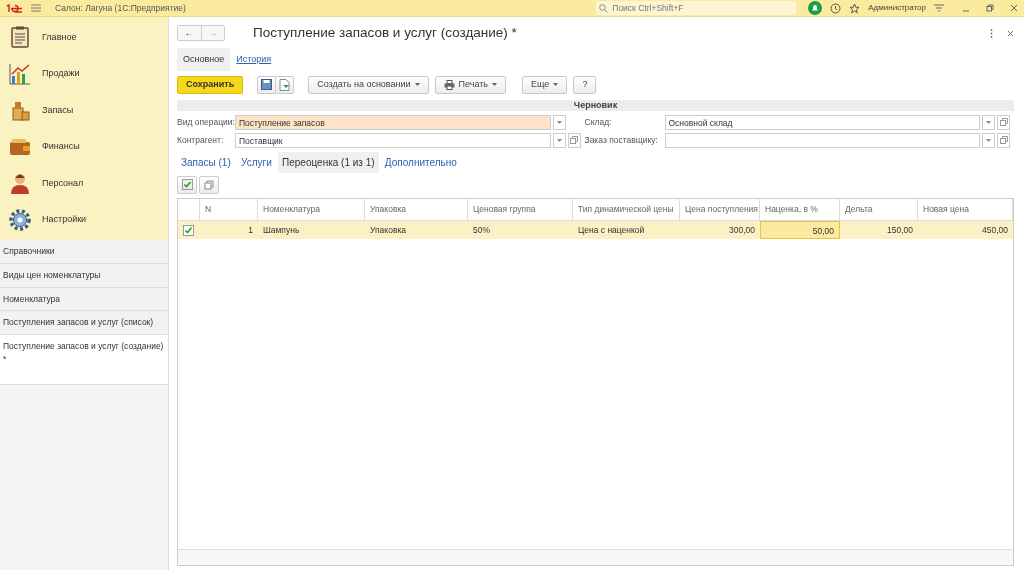 The height and width of the screenshot is (570, 1024). Describe the element at coordinates (621, 140) in the screenshot. I see `field-label: Заказ поставщику:` at that location.